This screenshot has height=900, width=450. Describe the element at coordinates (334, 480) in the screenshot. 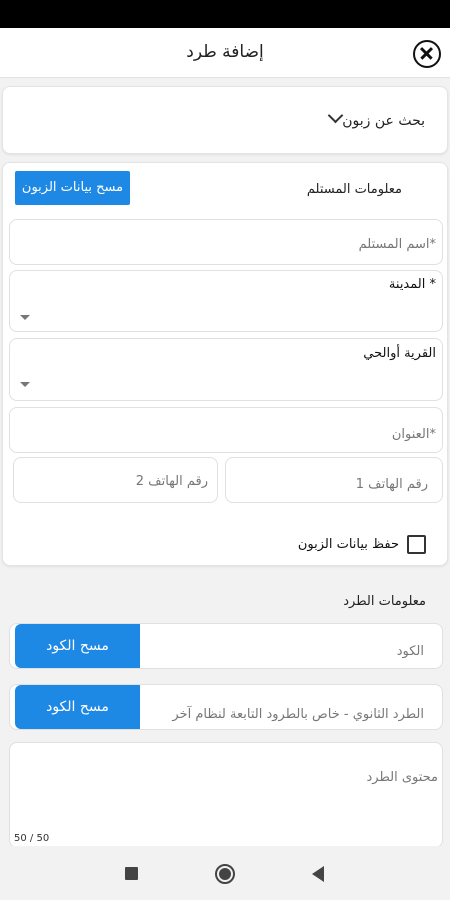

I see `phone1-field: رقم الهاتف 1` at that location.